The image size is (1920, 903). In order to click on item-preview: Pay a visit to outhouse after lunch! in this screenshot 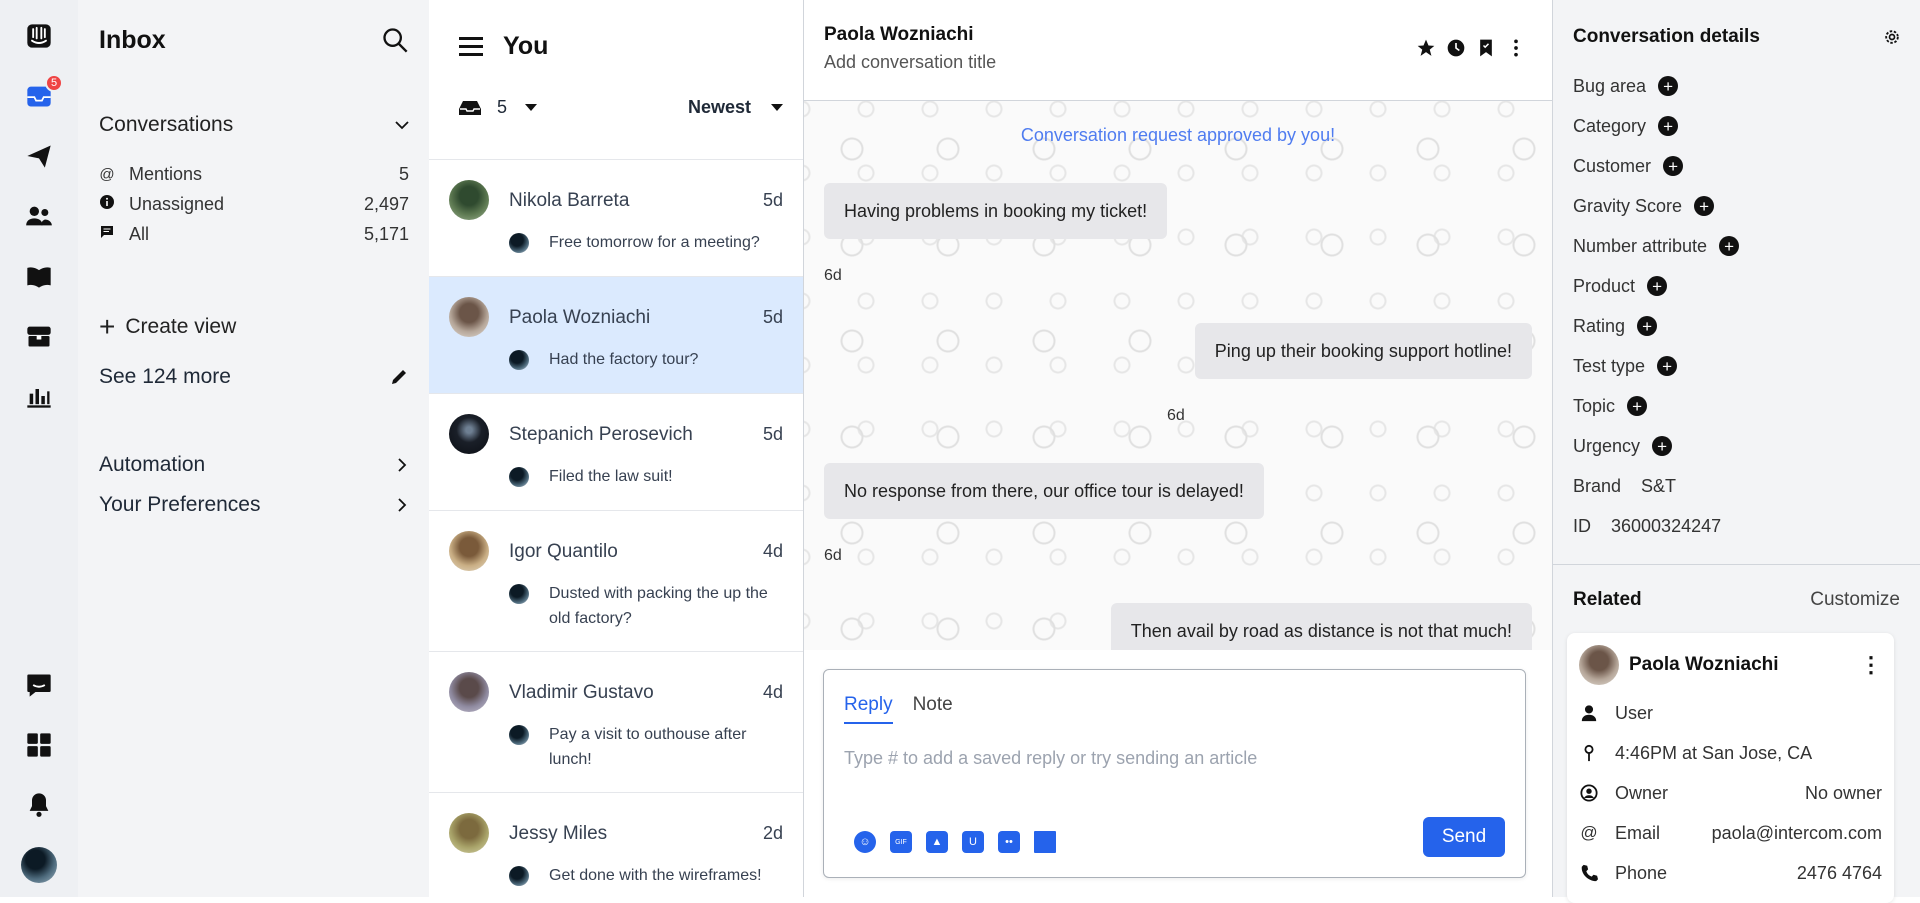, I will do `click(648, 747)`.